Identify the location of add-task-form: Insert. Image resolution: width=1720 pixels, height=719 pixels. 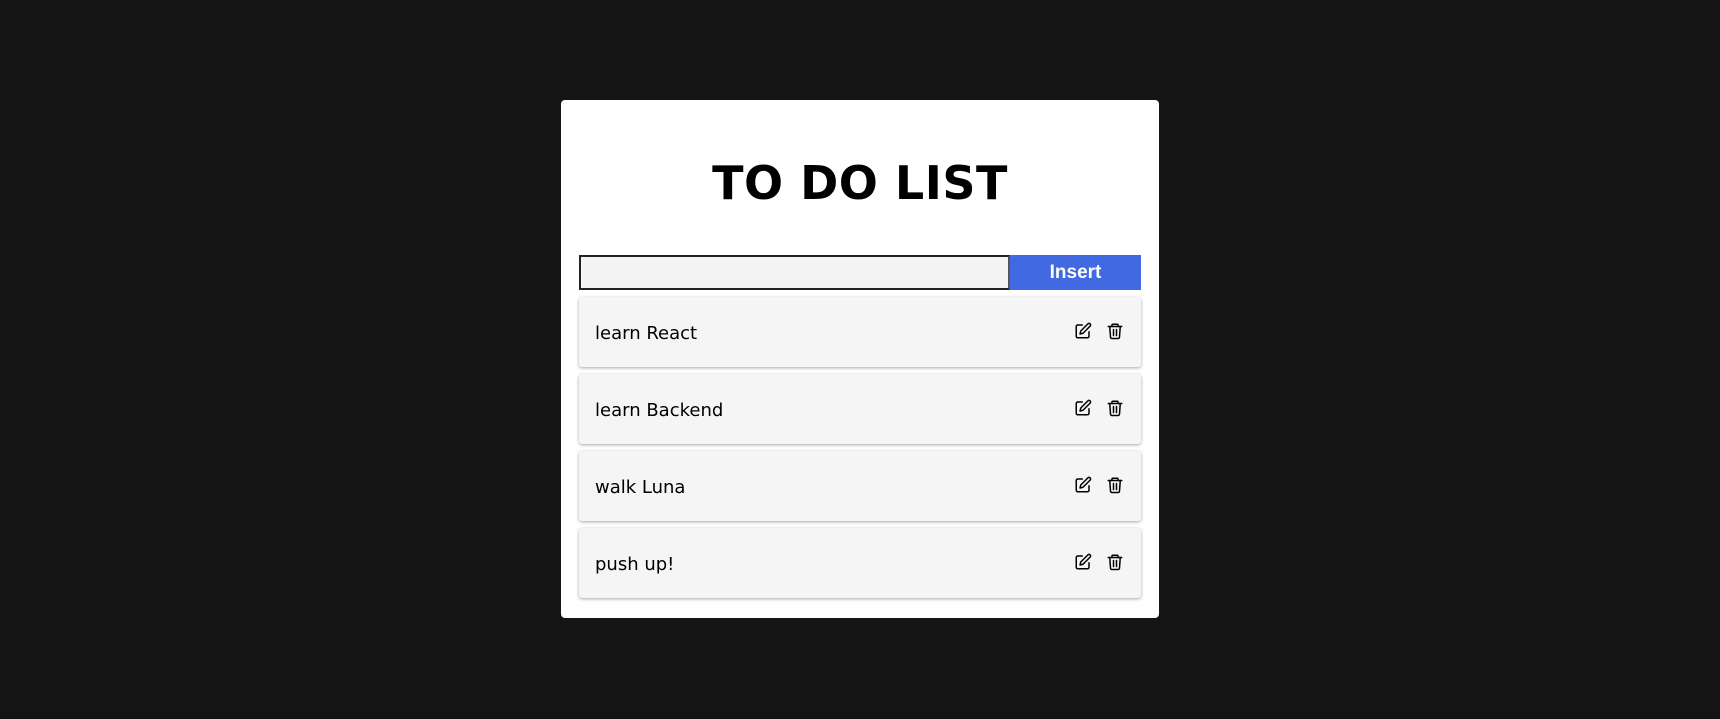
(860, 272).